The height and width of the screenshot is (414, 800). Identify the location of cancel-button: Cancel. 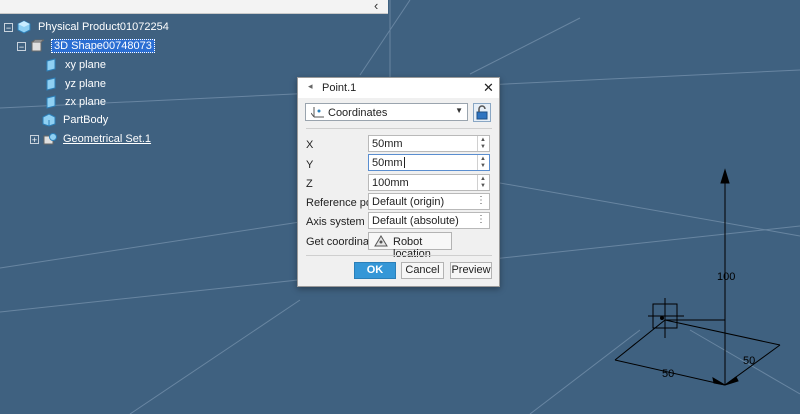
(422, 270).